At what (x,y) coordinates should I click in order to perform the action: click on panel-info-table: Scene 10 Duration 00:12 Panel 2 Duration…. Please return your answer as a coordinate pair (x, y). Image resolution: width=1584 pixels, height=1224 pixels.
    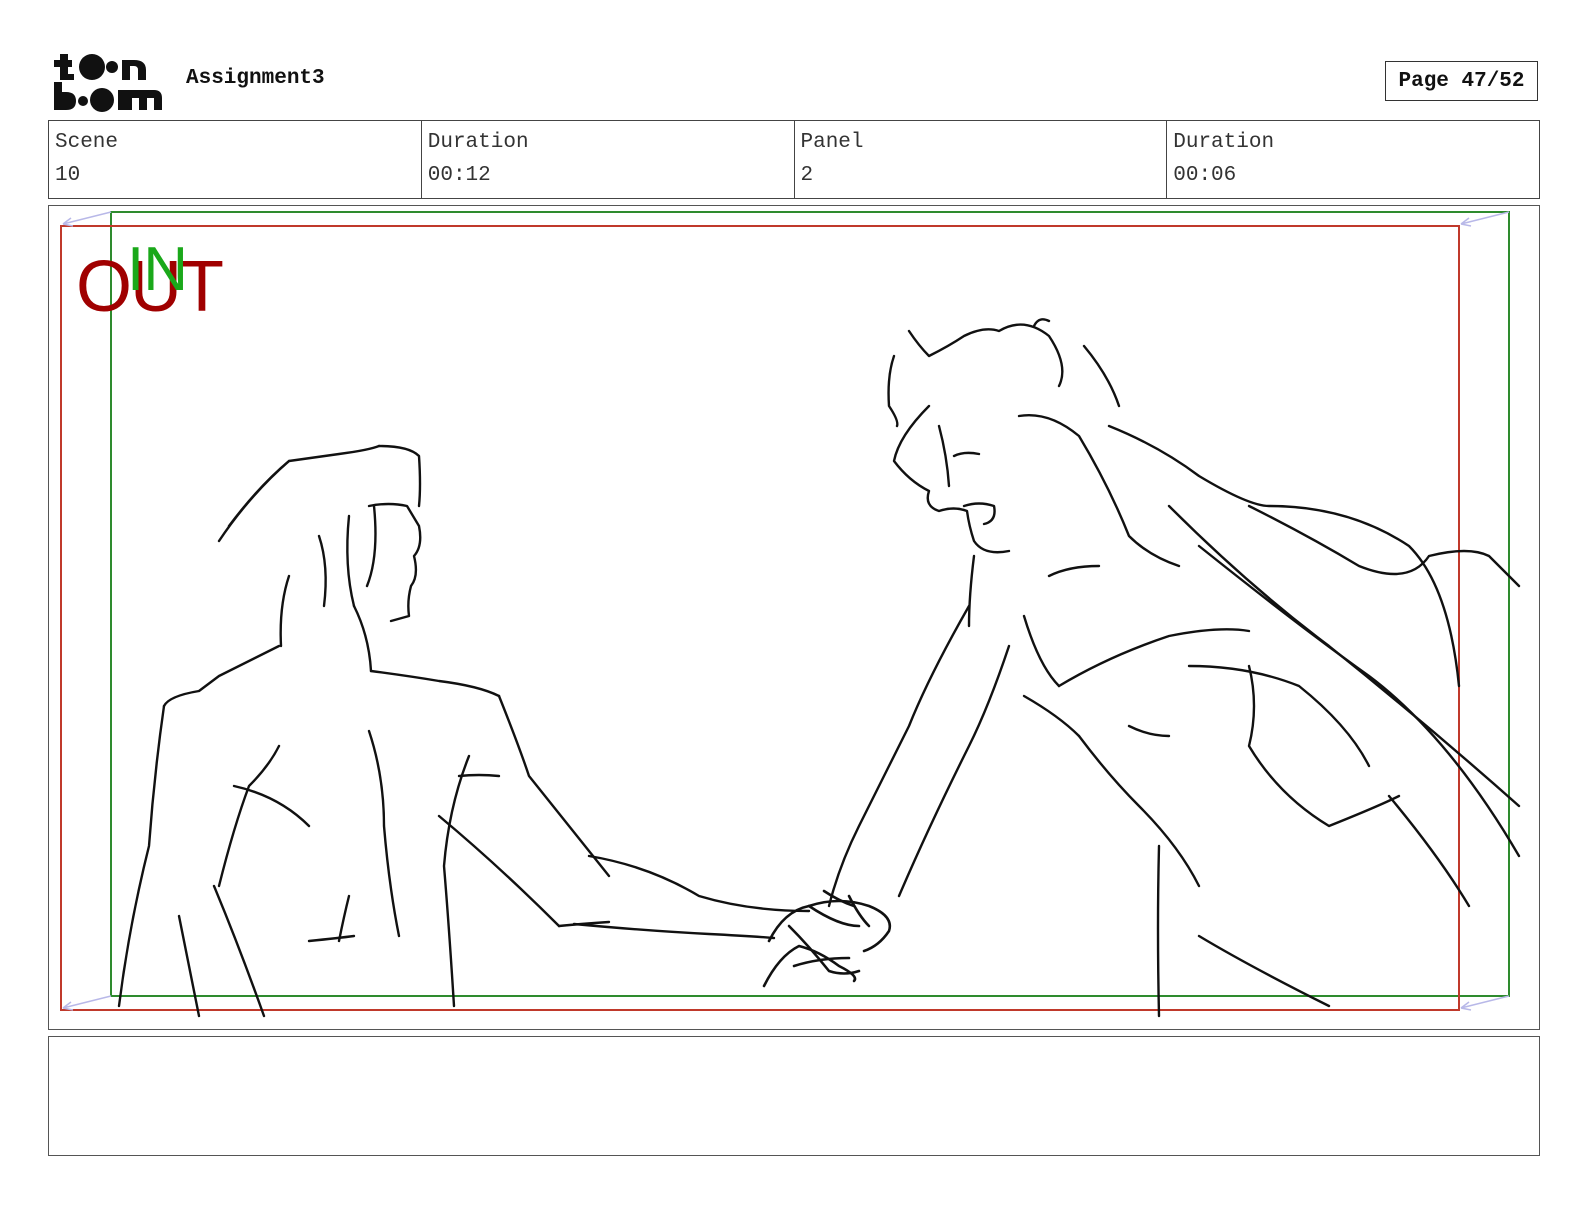
    Looking at the image, I should click on (794, 159).